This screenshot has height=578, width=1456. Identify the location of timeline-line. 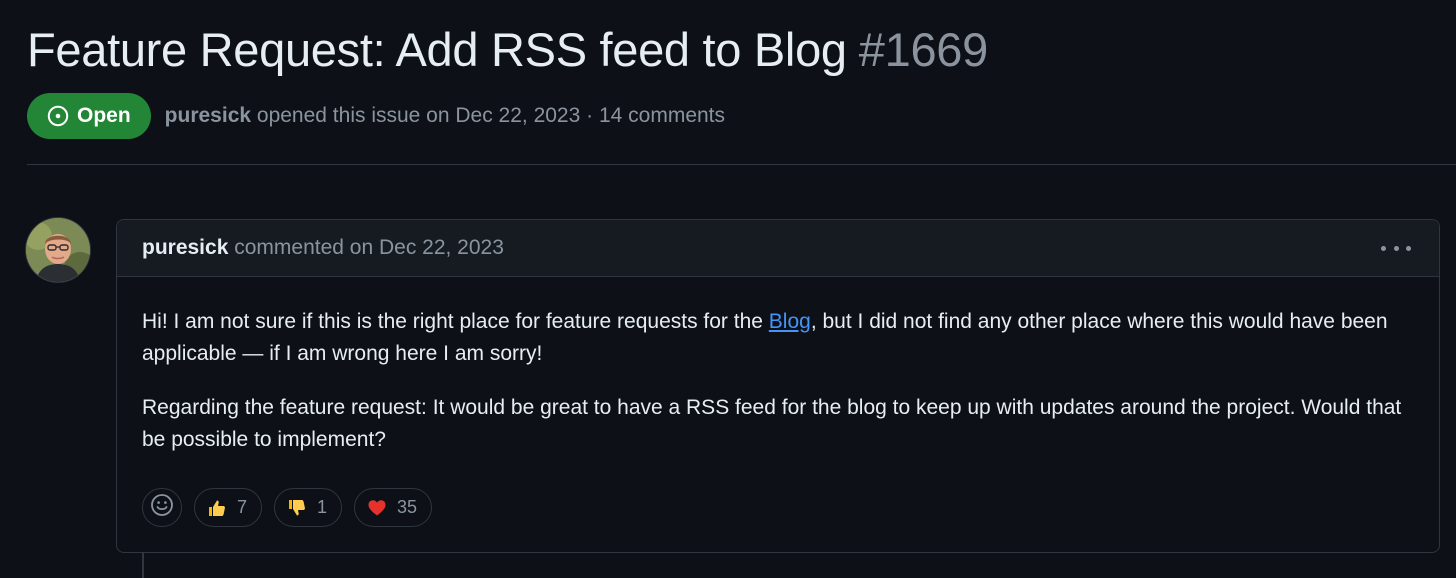
(143, 565).